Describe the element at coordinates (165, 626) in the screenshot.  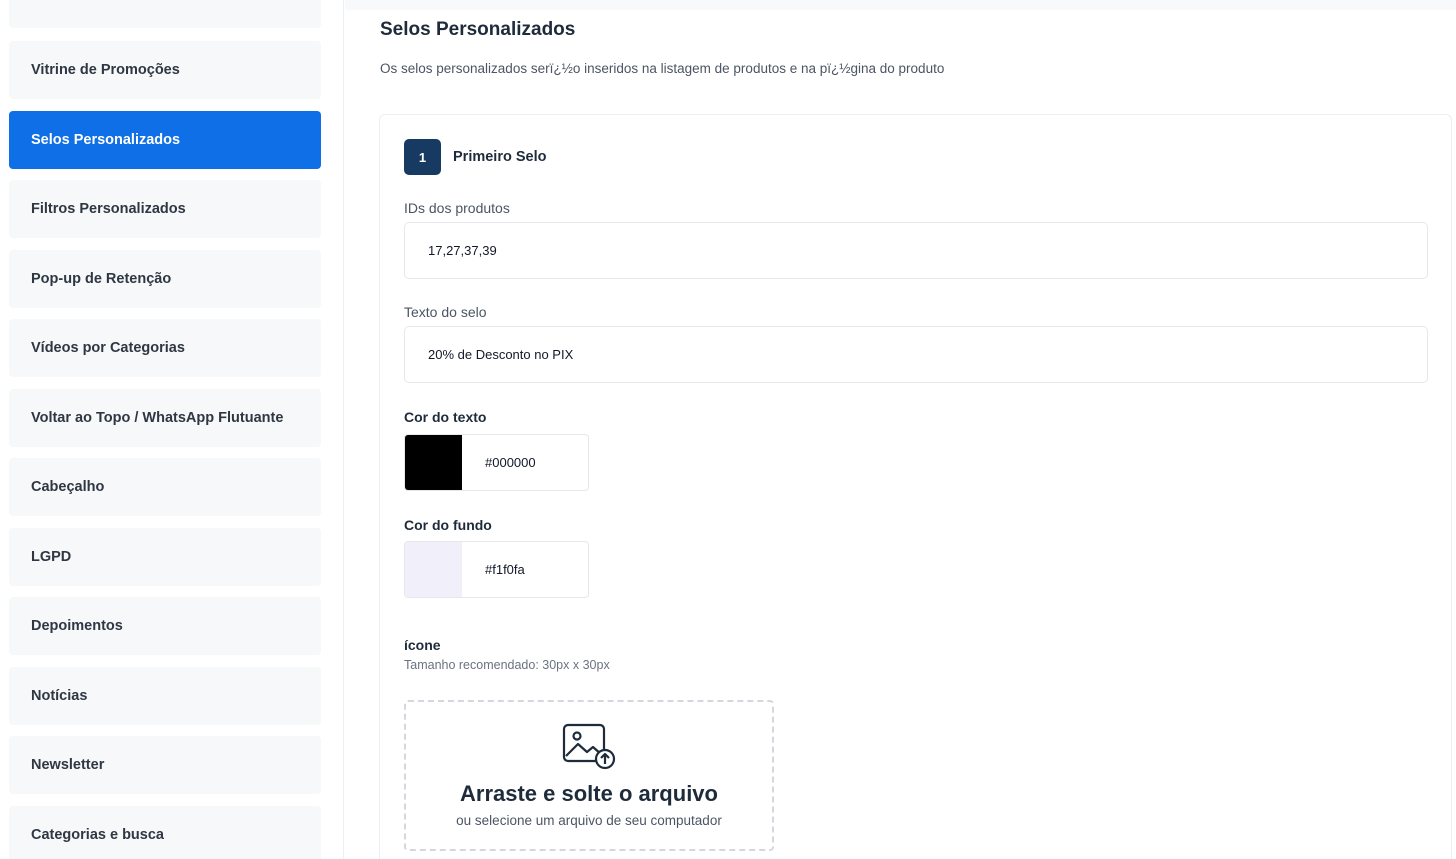
I see `sidebar-item-depoimentos: Depoimentos` at that location.